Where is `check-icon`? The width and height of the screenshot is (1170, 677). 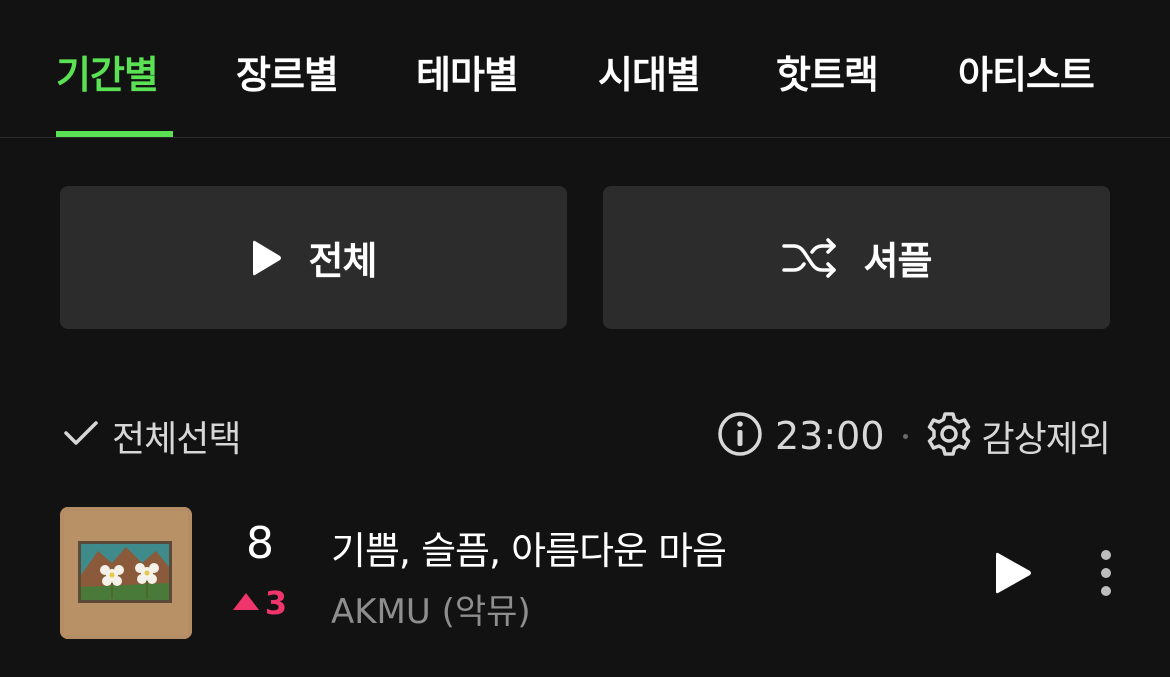
check-icon is located at coordinates (80, 436).